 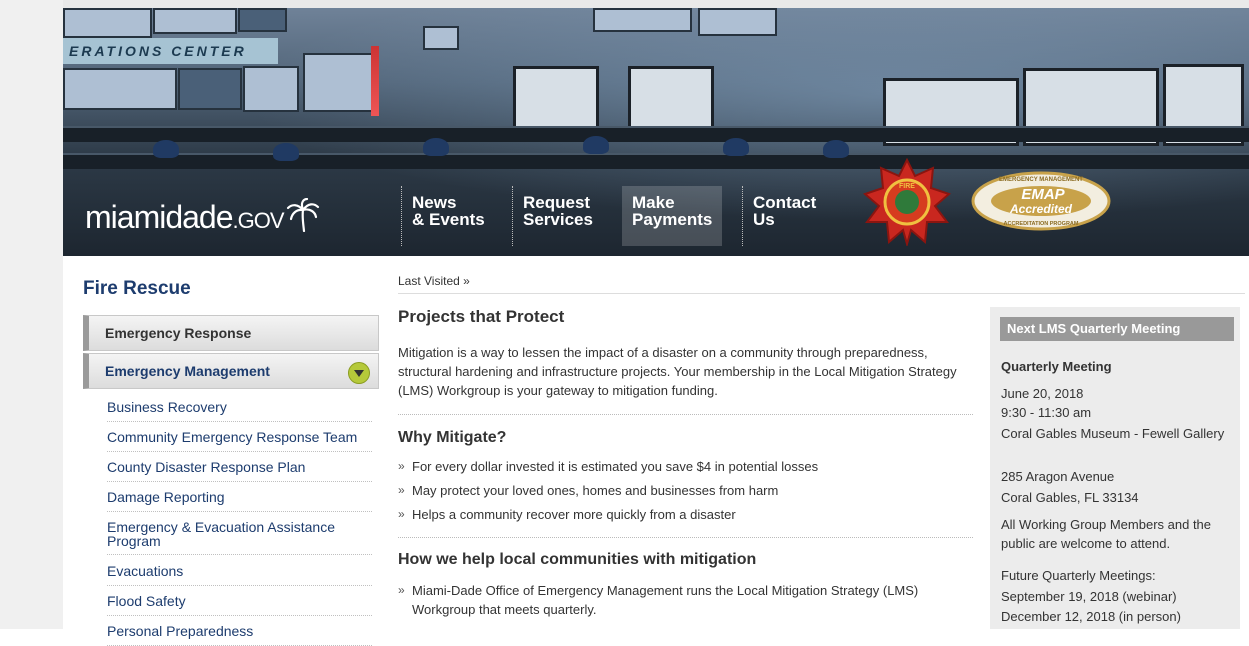 I want to click on nav-make-payments: Make Payments, so click(x=672, y=216).